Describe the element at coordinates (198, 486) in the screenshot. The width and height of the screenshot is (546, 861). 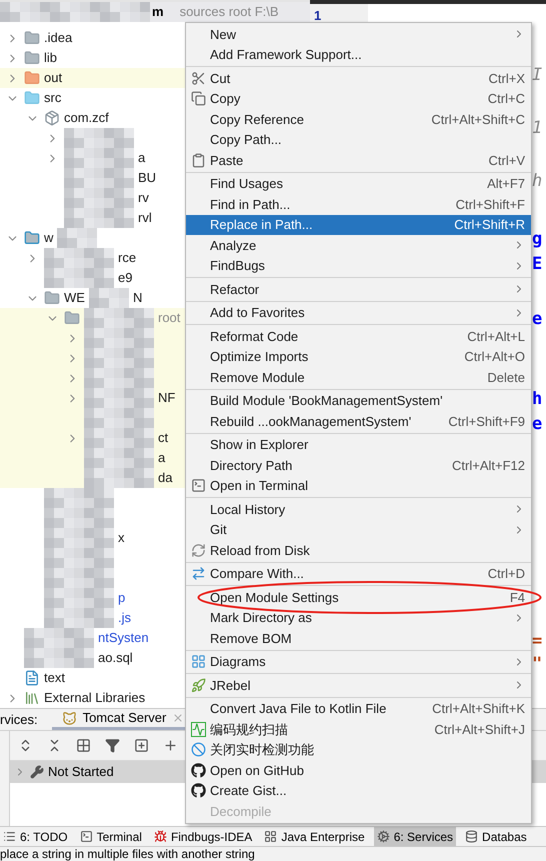
I see `terminal-icon` at that location.